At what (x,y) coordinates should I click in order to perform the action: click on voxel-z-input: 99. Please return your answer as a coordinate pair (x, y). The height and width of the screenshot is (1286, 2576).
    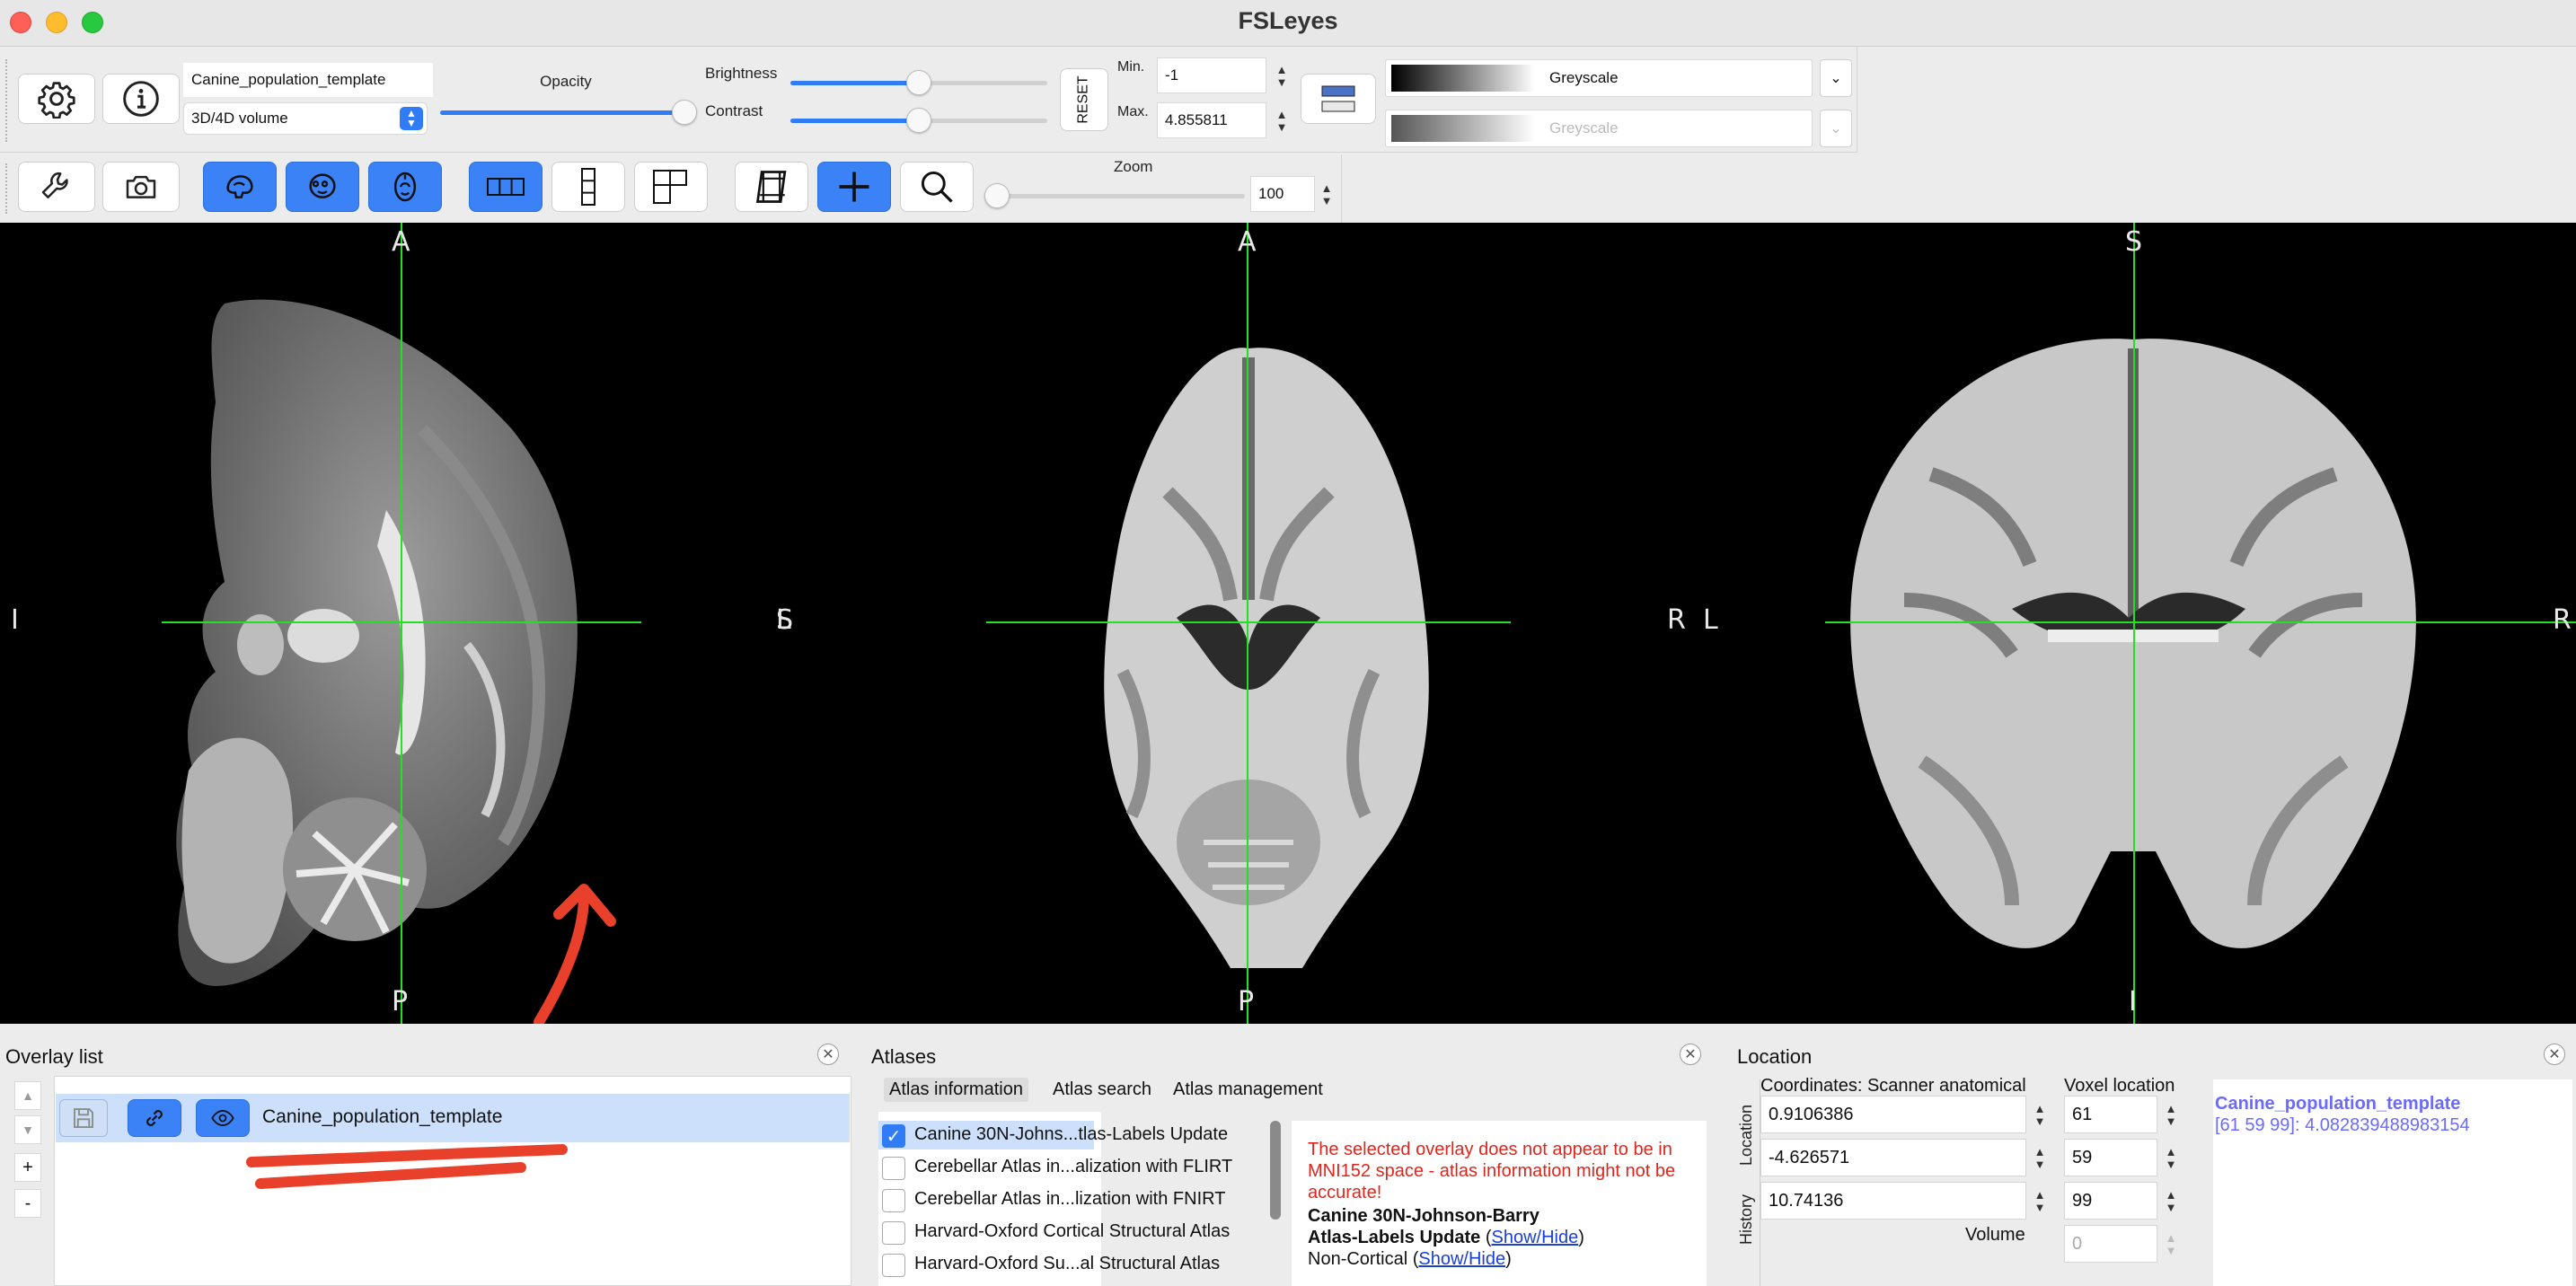
    Looking at the image, I should click on (2110, 1201).